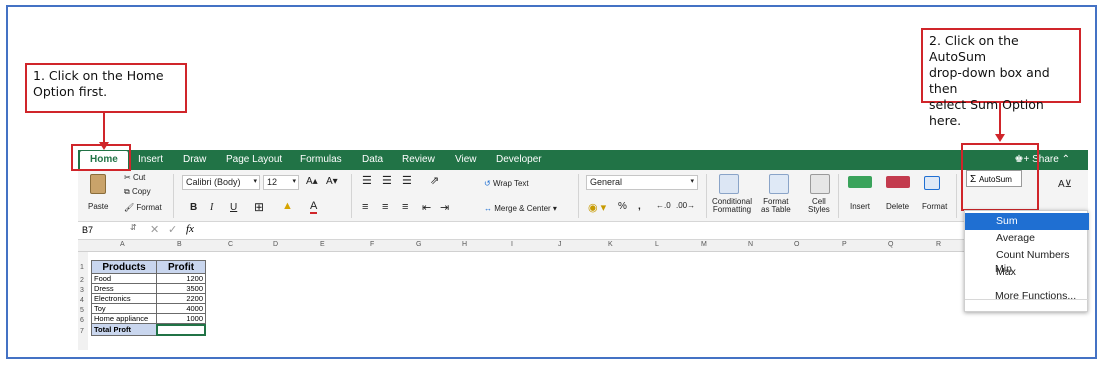  I want to click on column-header: C, so click(230, 244).